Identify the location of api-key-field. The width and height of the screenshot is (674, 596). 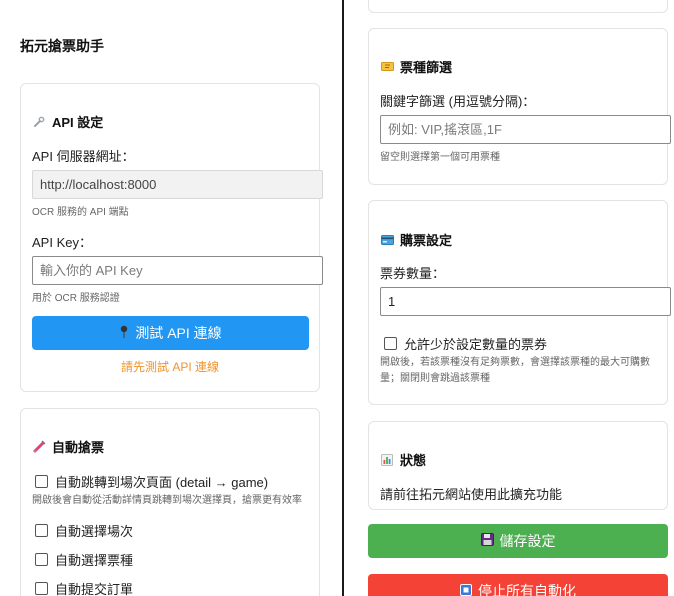
(177, 270).